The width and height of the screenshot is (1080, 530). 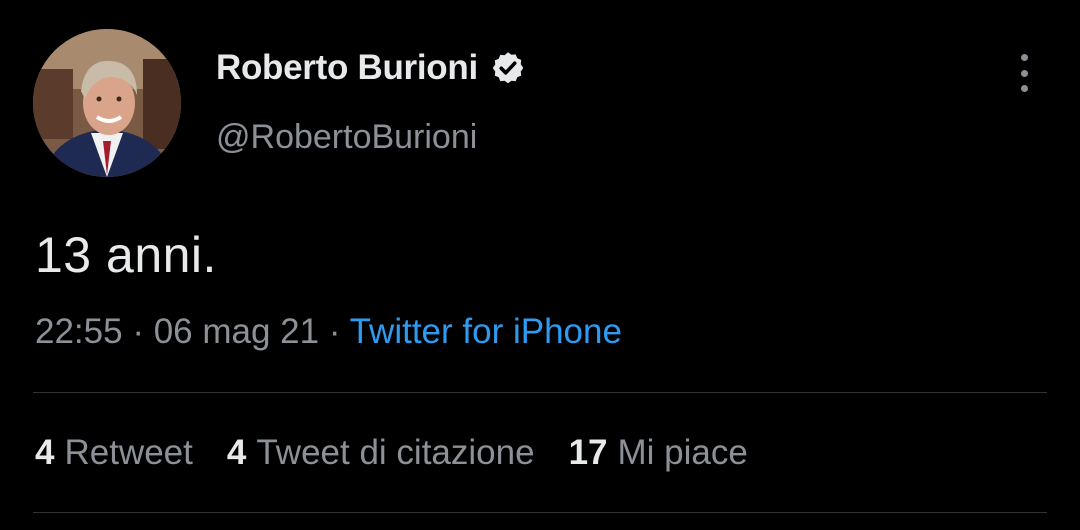 What do you see at coordinates (395, 452) in the screenshot?
I see `quote-tweets-label: Tweet di citazione` at bounding box center [395, 452].